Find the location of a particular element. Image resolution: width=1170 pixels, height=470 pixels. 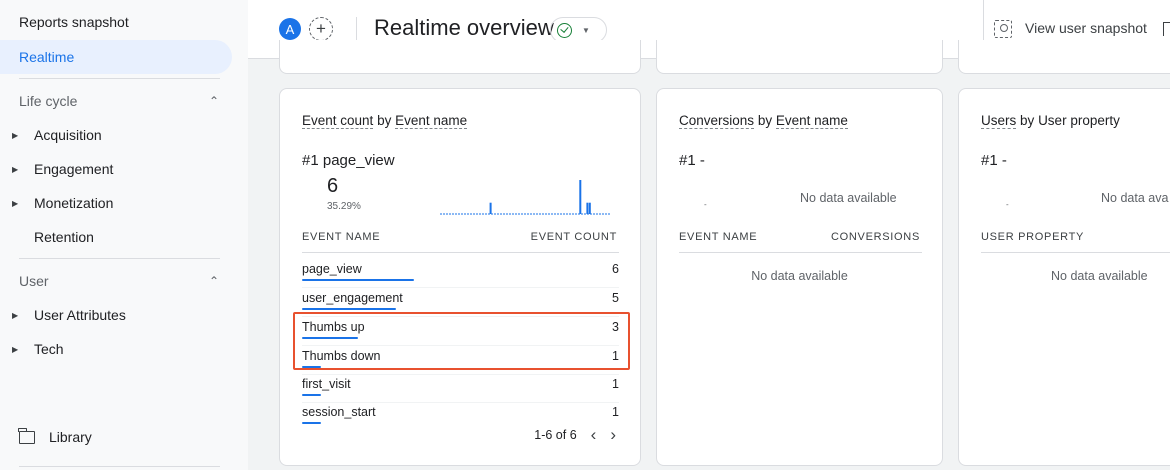

sidebar-section-lifecycle: Life cycle ⌃ is located at coordinates (119, 101).